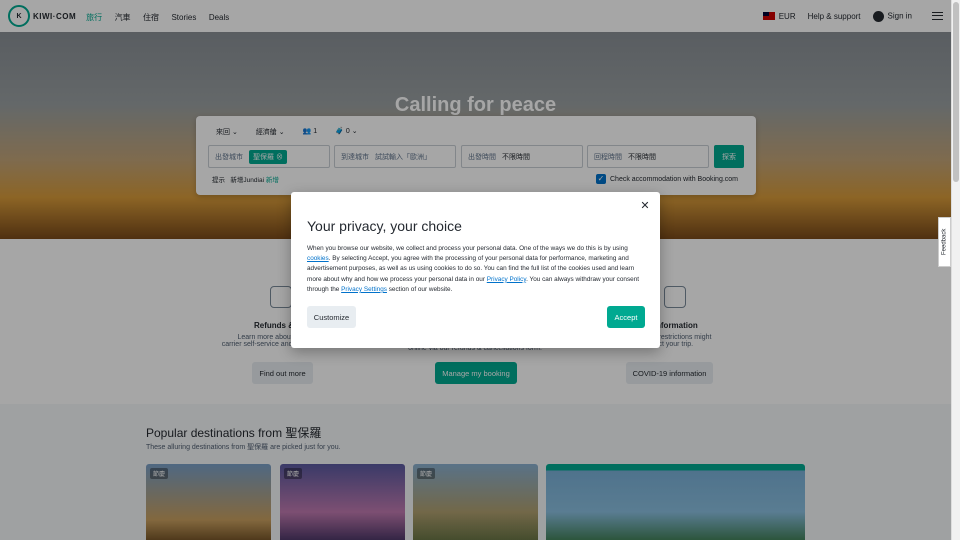 The width and height of the screenshot is (960, 540). What do you see at coordinates (420, 289) in the screenshot?
I see `modal-text-4: section of our website.` at bounding box center [420, 289].